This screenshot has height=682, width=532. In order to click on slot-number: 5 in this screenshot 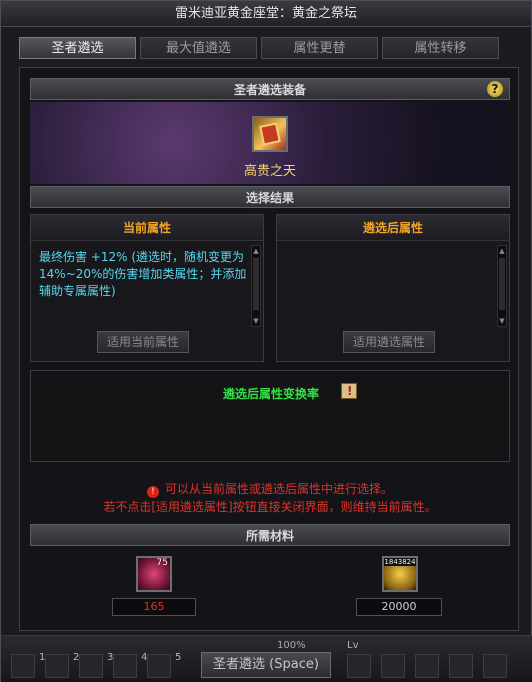, I will do `click(178, 657)`.